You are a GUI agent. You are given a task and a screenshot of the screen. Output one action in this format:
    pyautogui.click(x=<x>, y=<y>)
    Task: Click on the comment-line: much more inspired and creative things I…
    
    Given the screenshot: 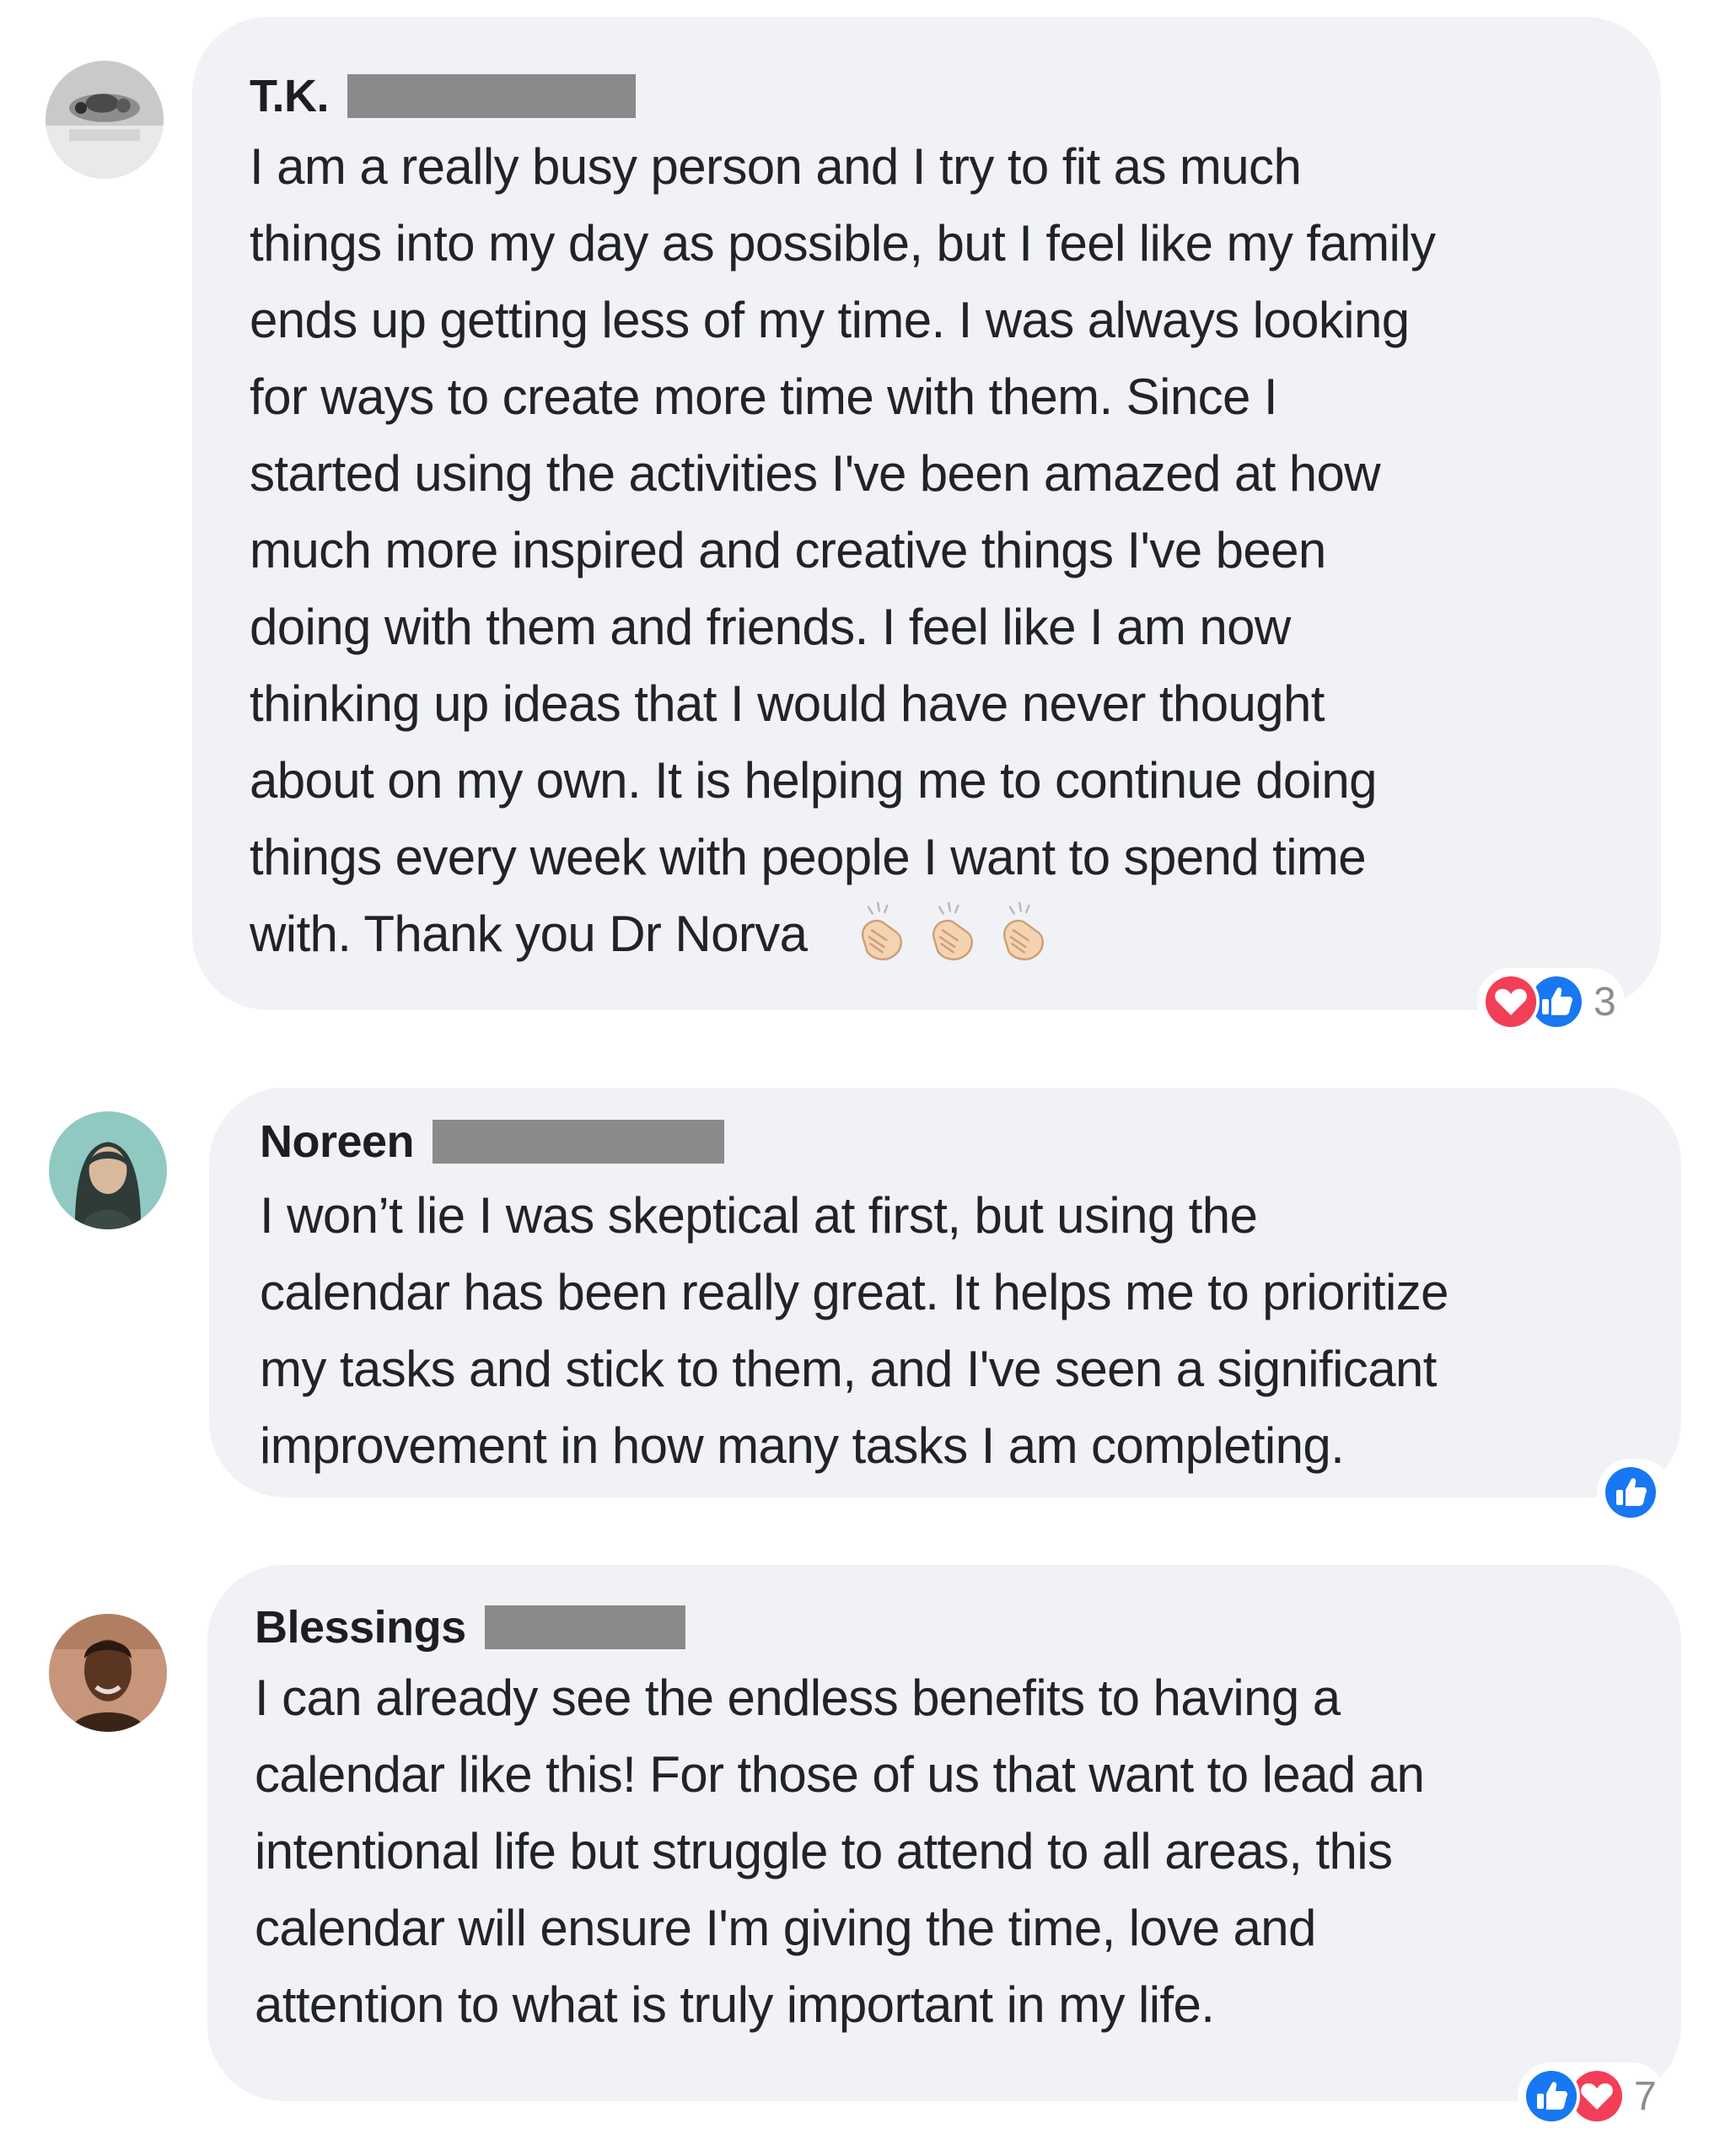 What is the action you would take?
    pyautogui.click(x=788, y=550)
    